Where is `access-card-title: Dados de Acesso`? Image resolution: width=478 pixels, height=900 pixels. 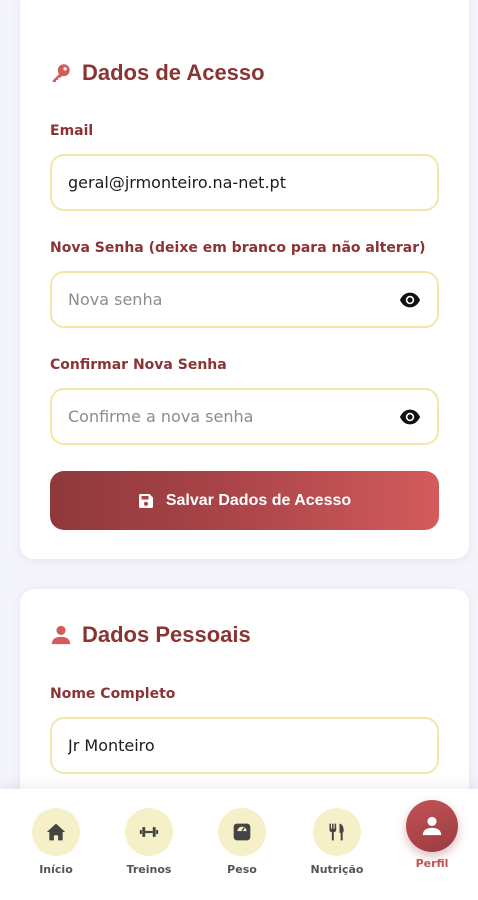
access-card-title: Dados de Acesso is located at coordinates (157, 73).